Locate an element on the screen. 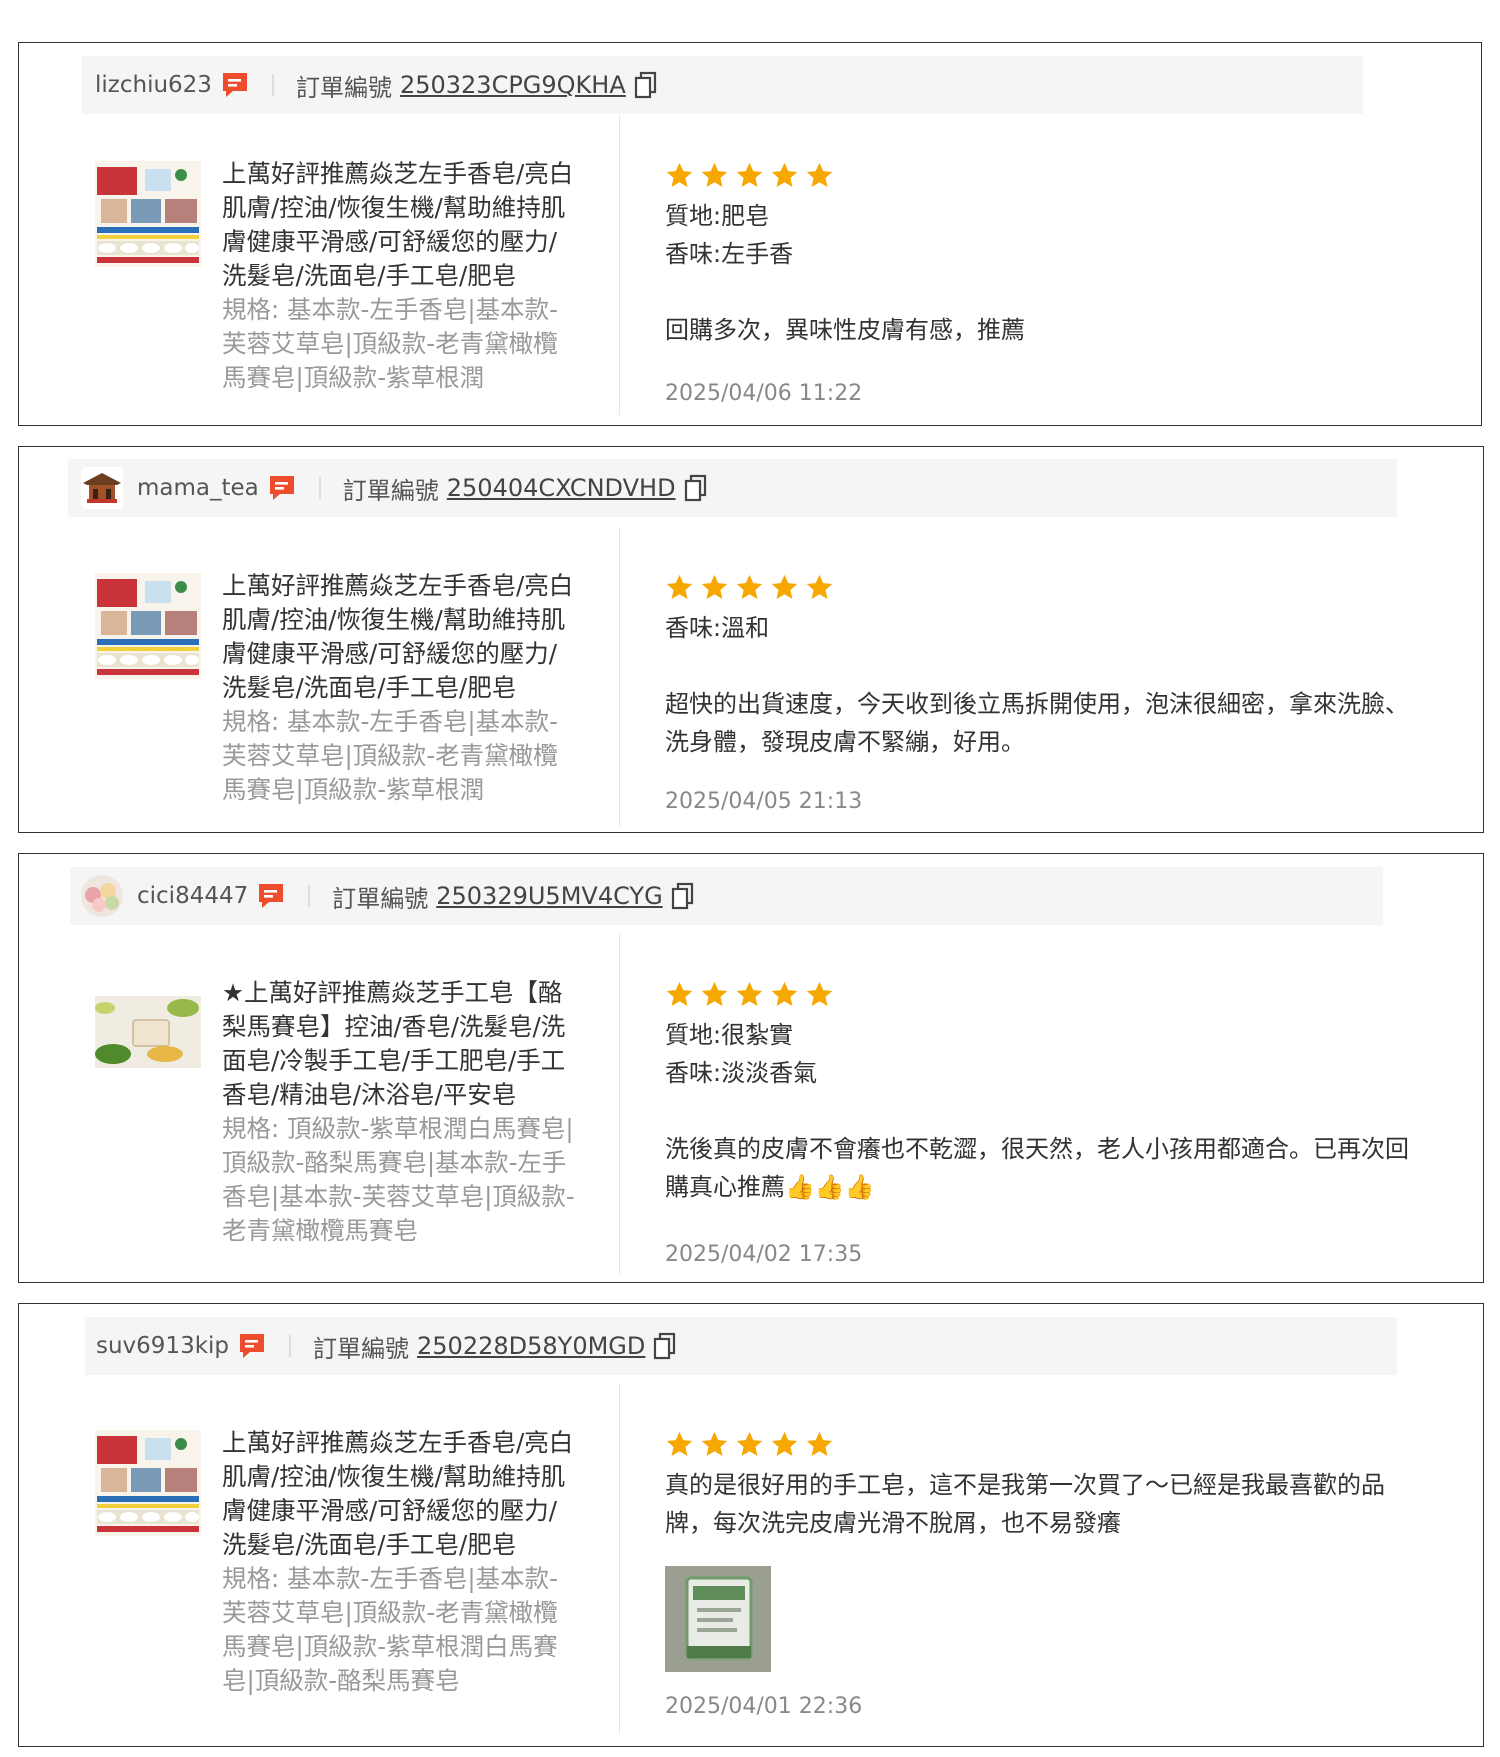  review-attribute: 香味:溫和 is located at coordinates (717, 628).